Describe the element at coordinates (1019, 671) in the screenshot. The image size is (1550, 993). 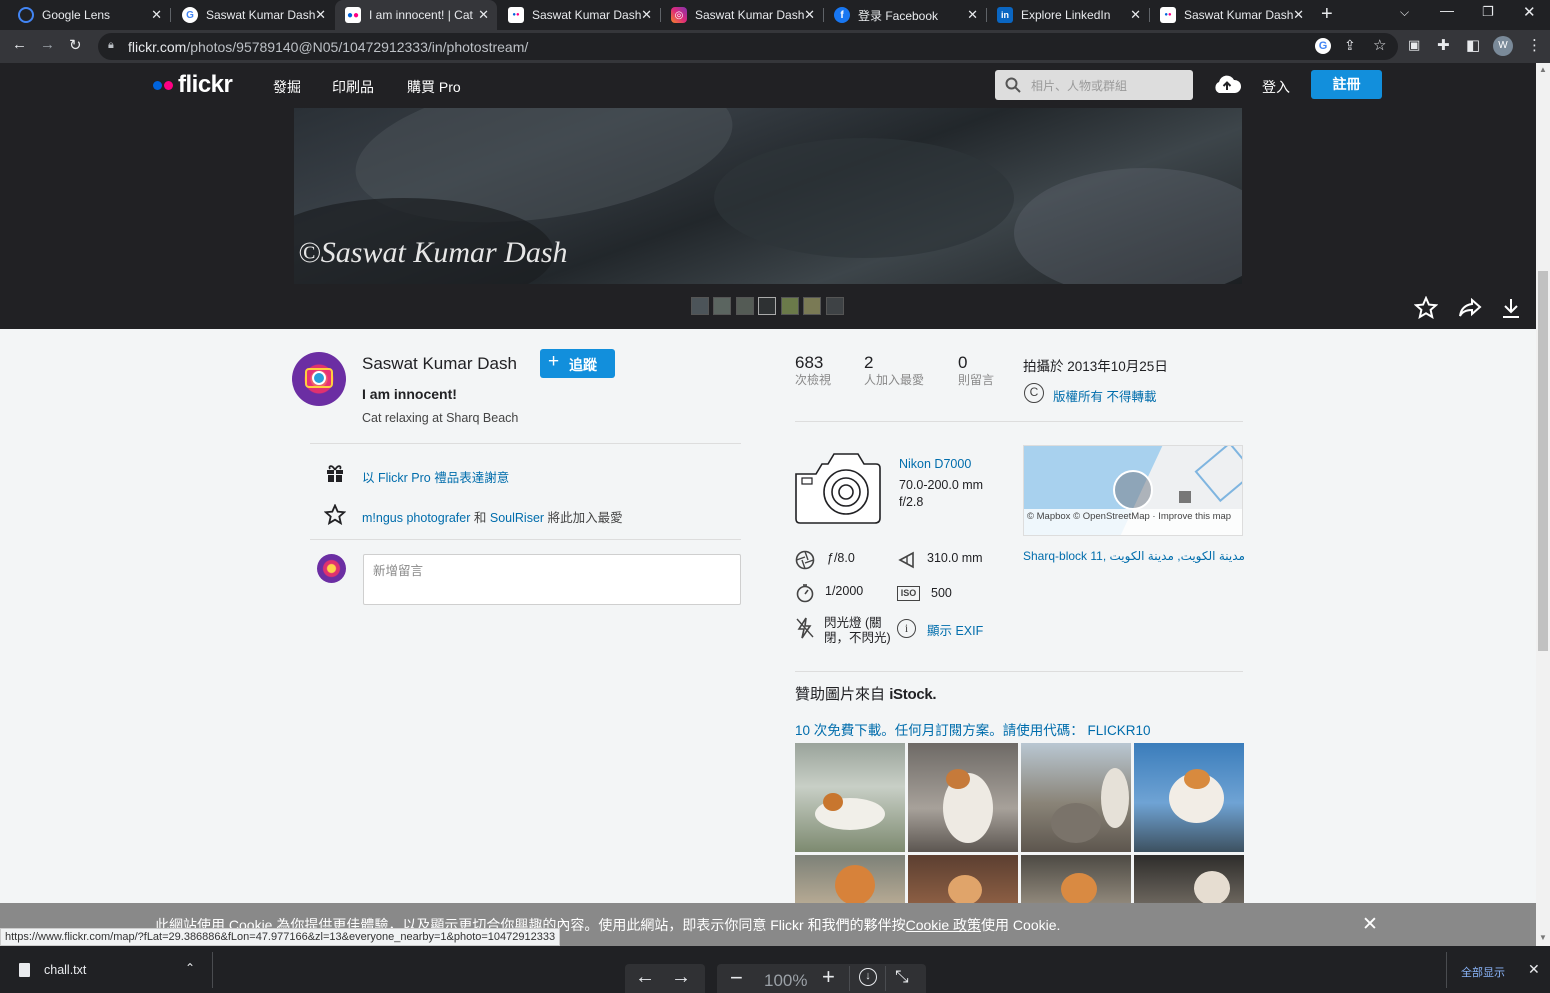
I see `divider` at that location.